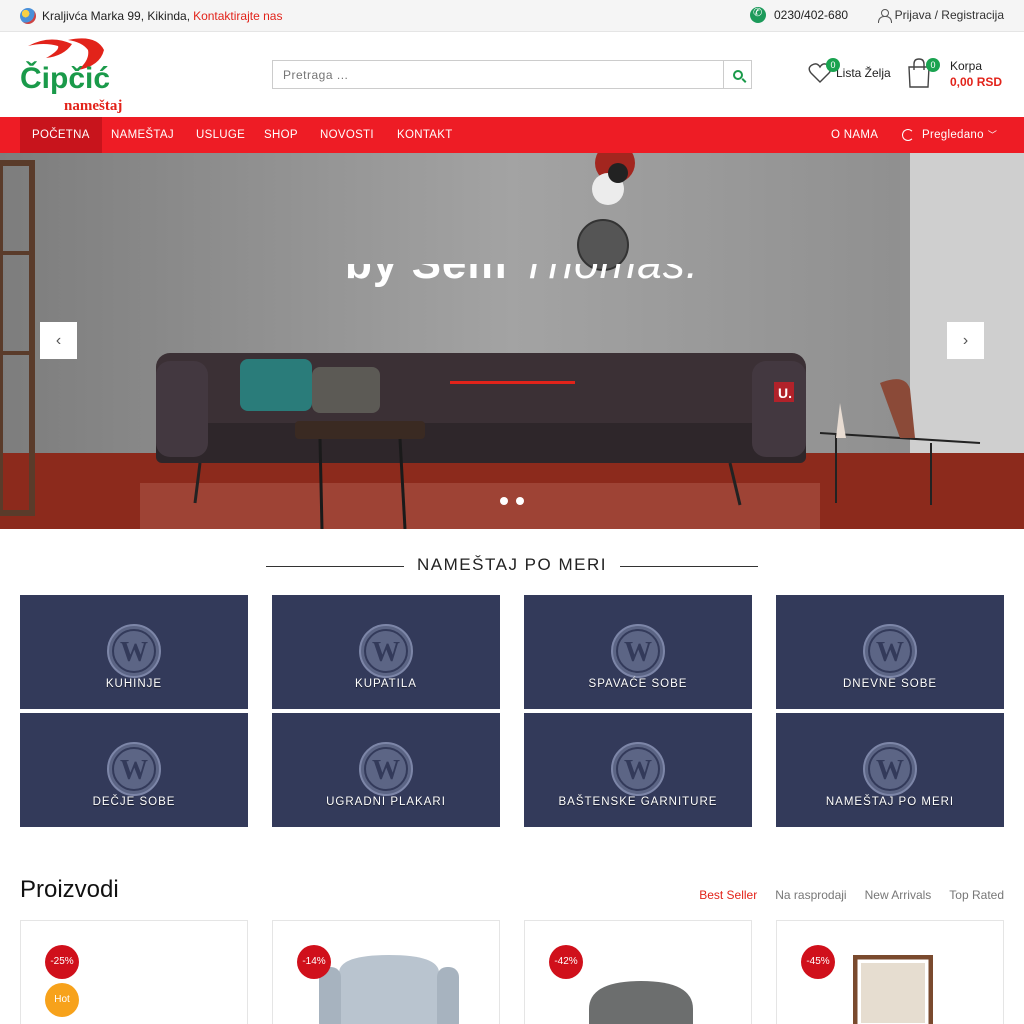 This screenshot has width=1024, height=1024. I want to click on logo: Čipčić nameštaj, so click(77, 76).